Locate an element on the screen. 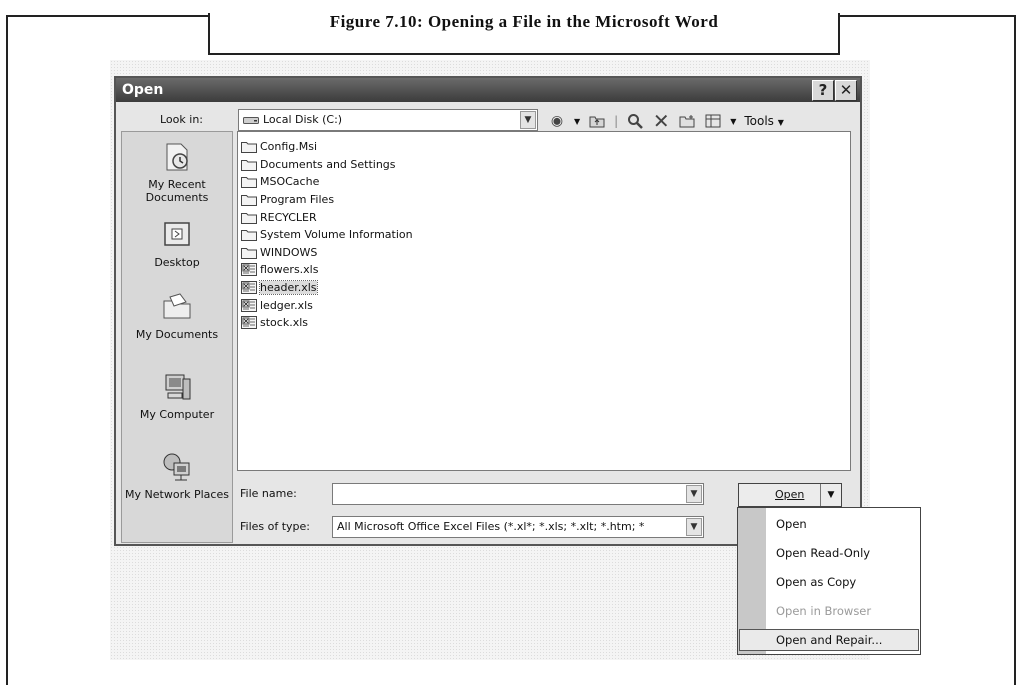 This screenshot has width=1021, height=685. file-name: flowers.xls is located at coordinates (289, 270).